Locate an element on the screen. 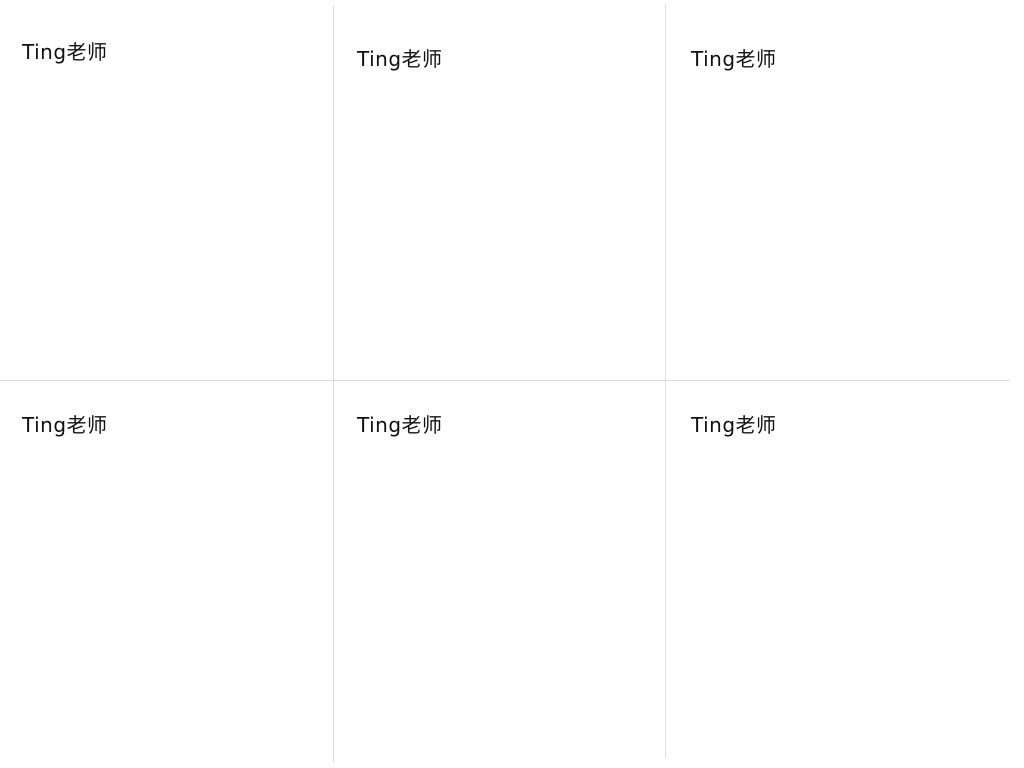 The width and height of the screenshot is (1024, 768). cell-label-1: Ting老师 is located at coordinates (65, 52).